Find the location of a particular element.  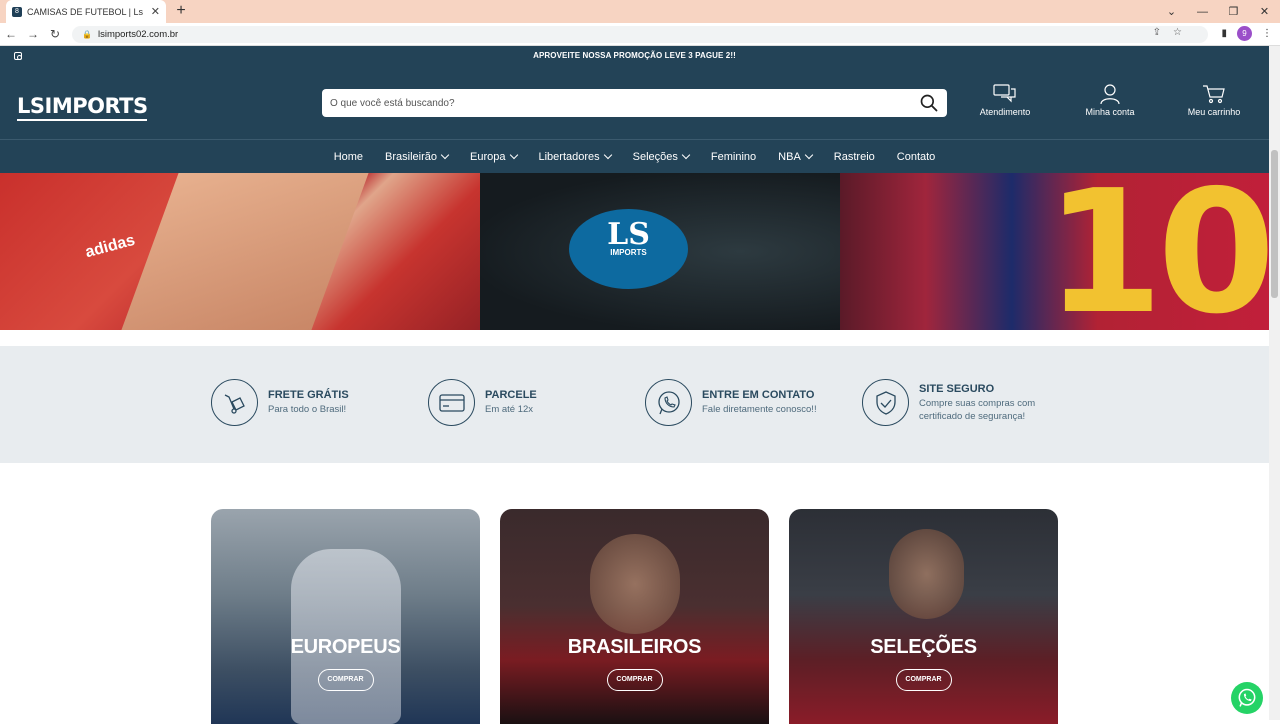

credit-card-icon is located at coordinates (451, 402).